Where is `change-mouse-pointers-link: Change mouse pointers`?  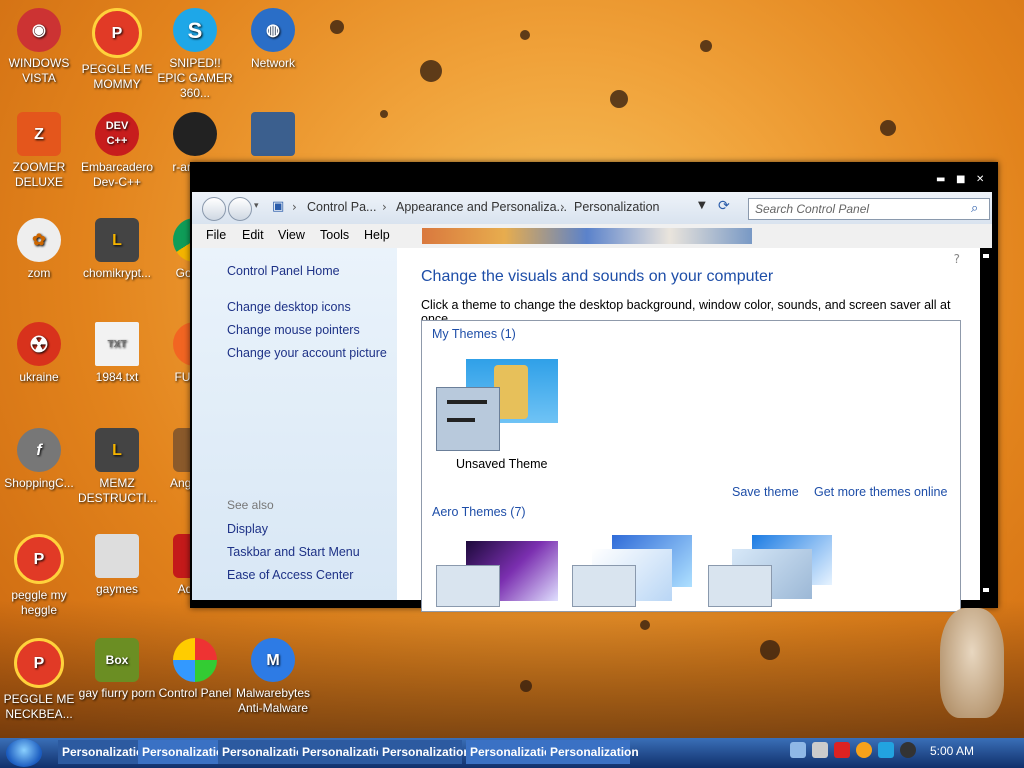
change-mouse-pointers-link: Change mouse pointers is located at coordinates (293, 330).